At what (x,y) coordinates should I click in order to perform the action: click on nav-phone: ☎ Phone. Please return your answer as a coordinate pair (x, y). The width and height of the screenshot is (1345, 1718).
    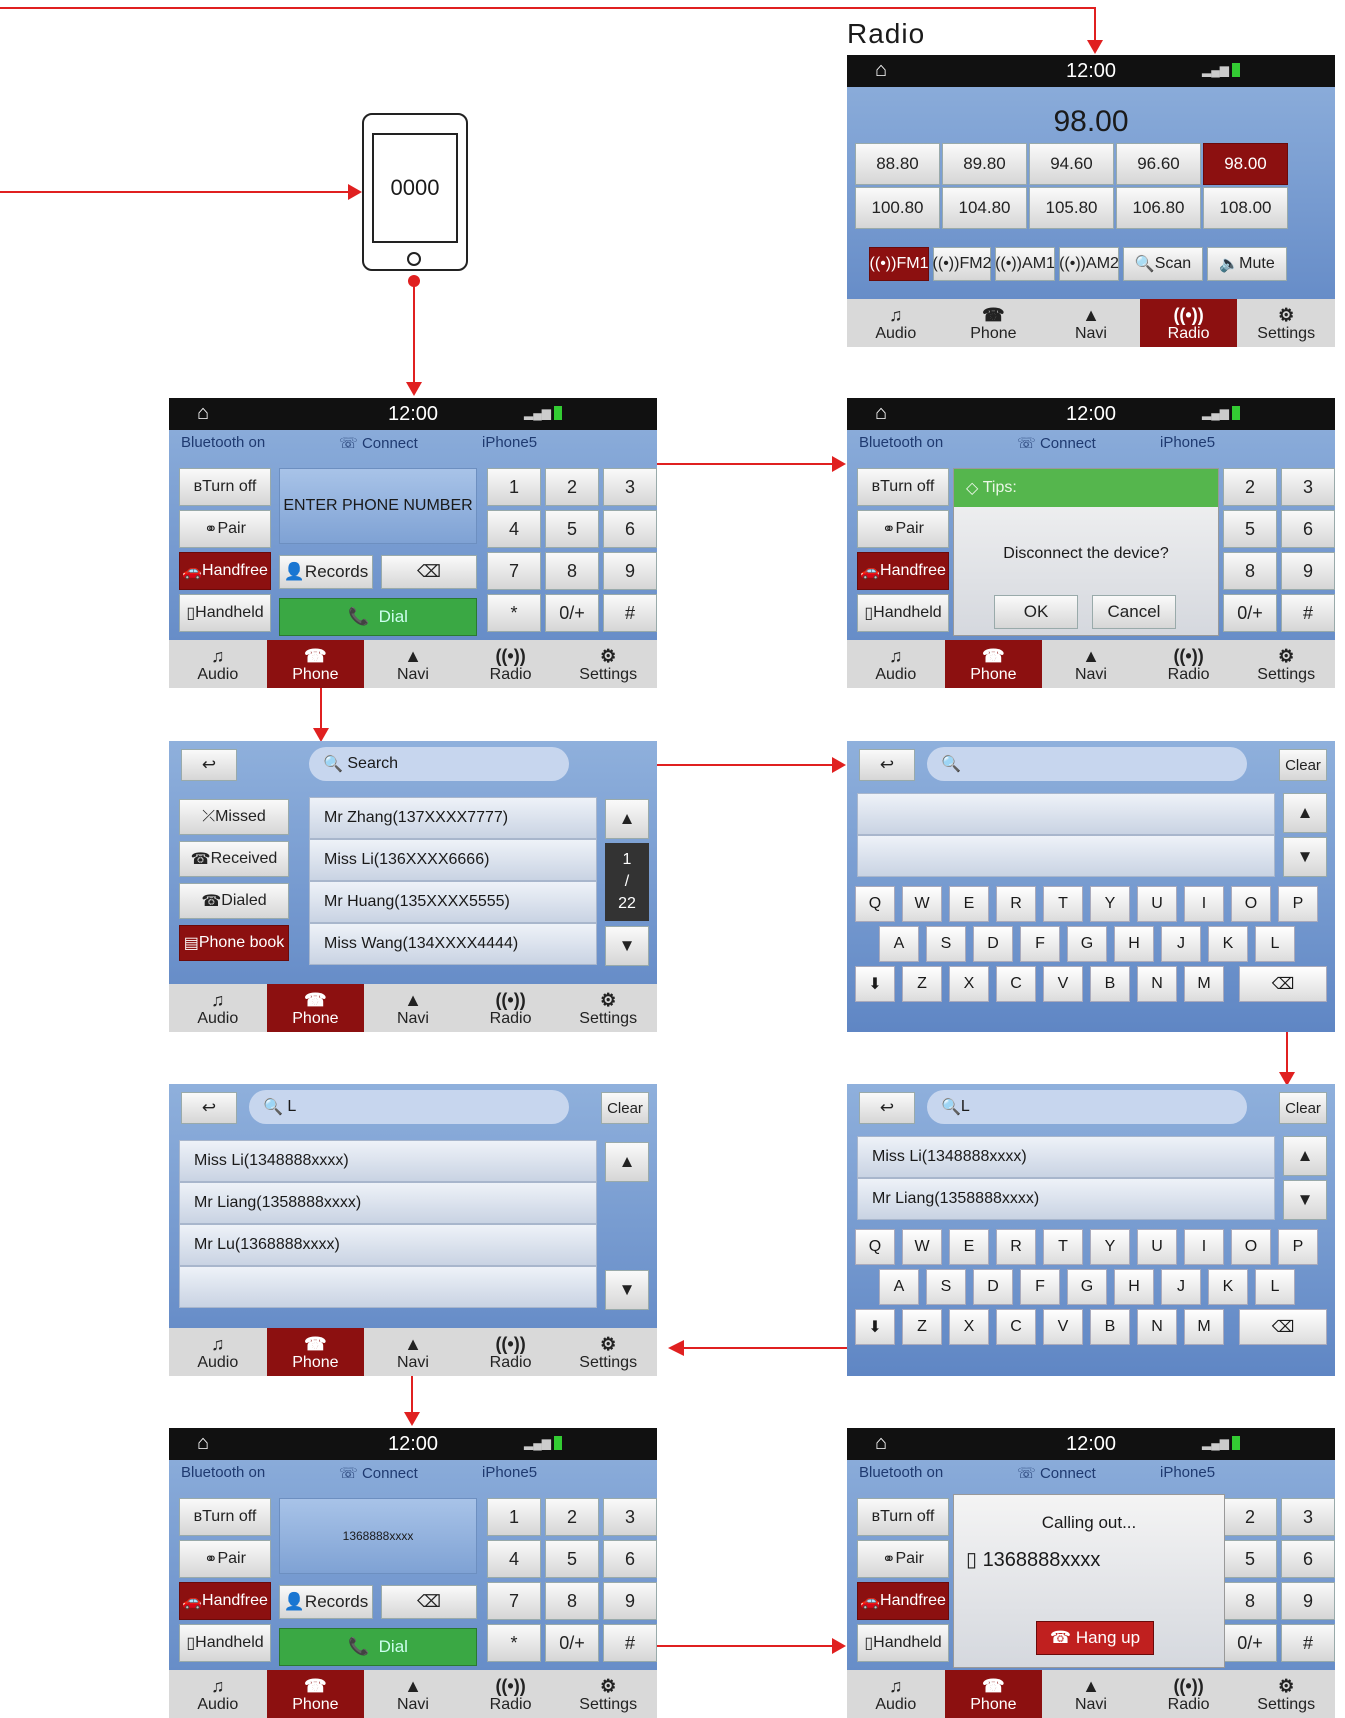
    Looking at the image, I should click on (315, 1008).